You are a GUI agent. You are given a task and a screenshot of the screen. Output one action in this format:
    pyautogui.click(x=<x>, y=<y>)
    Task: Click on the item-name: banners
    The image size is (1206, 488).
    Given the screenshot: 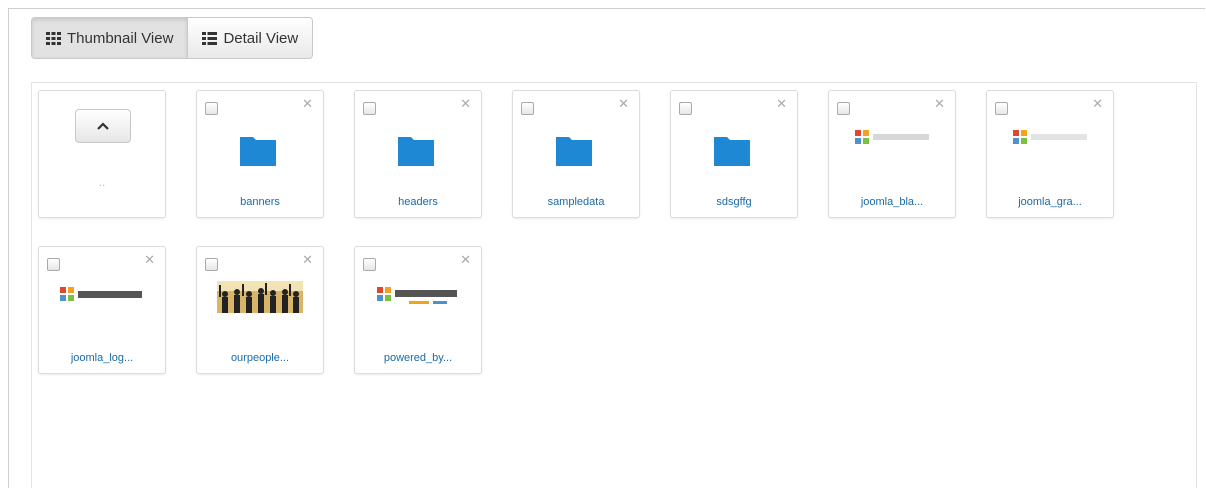 What is the action you would take?
    pyautogui.click(x=260, y=202)
    